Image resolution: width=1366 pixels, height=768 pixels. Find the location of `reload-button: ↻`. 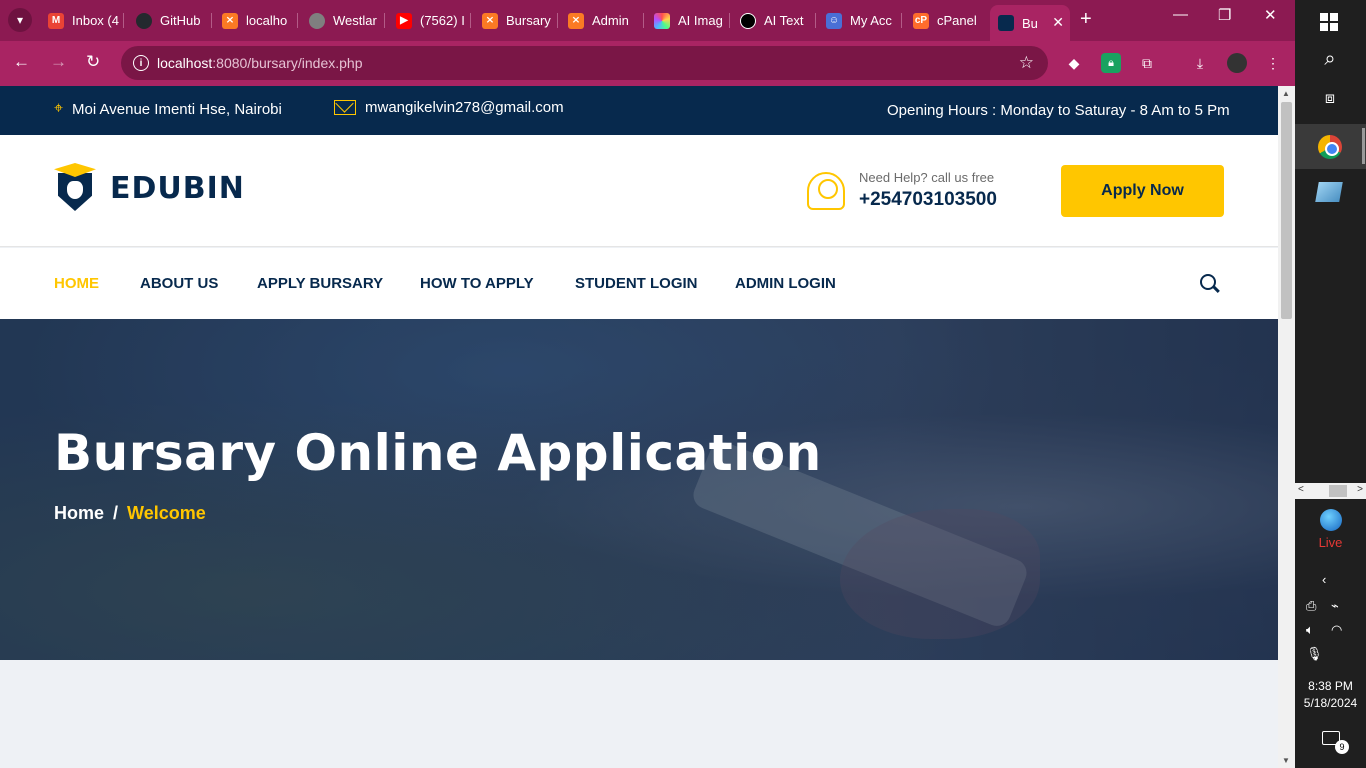

reload-button: ↻ is located at coordinates (93, 62).